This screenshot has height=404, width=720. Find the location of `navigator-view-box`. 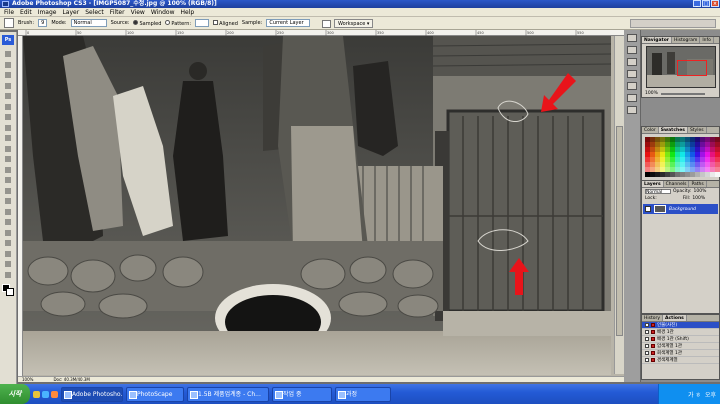

navigator-view-box is located at coordinates (692, 68).